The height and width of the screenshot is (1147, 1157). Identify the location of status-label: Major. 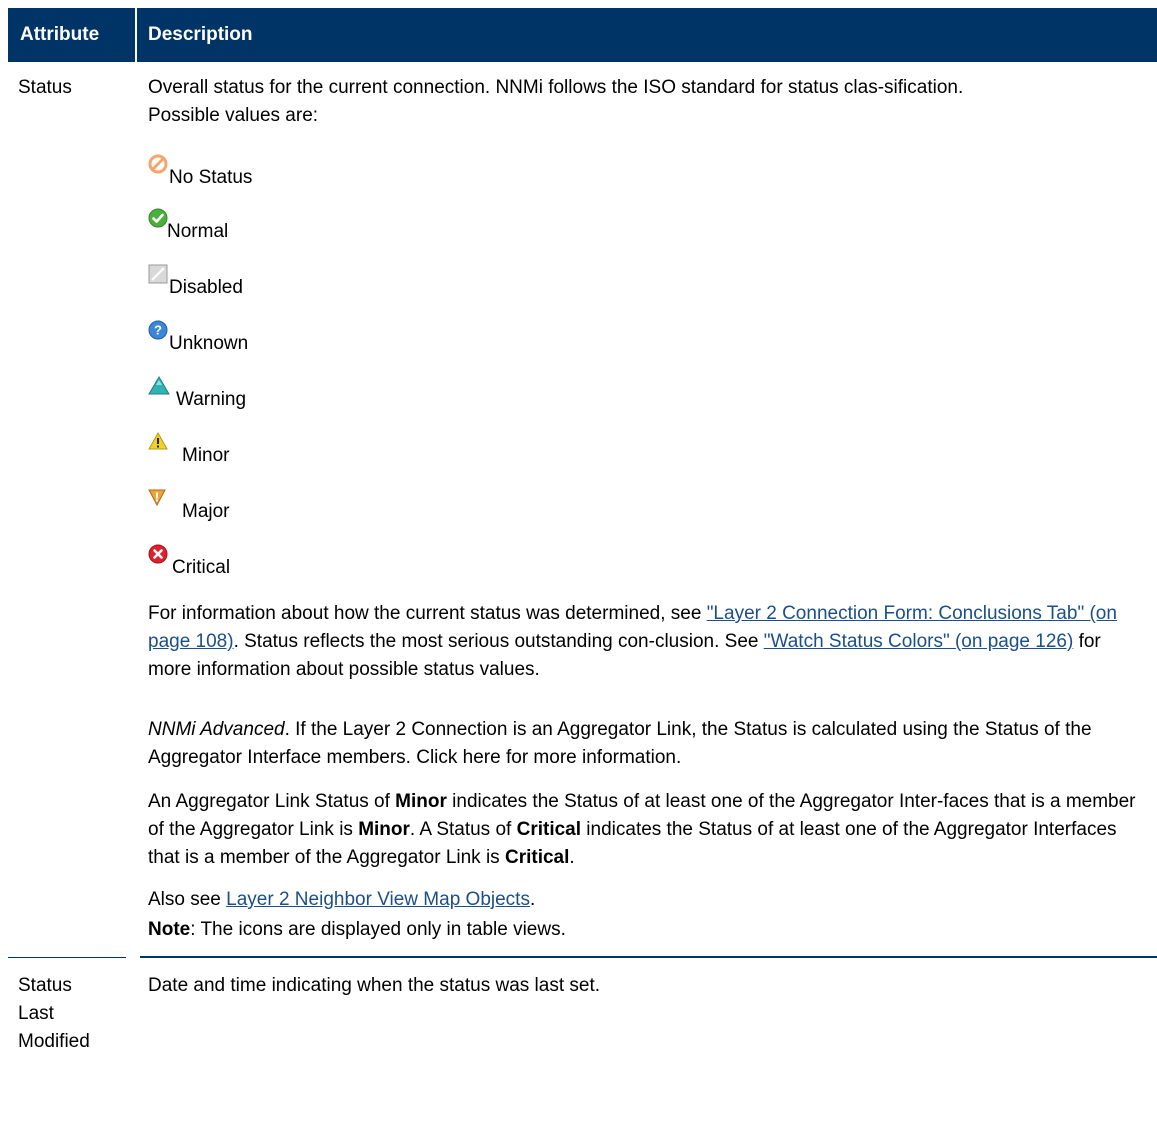
(206, 511).